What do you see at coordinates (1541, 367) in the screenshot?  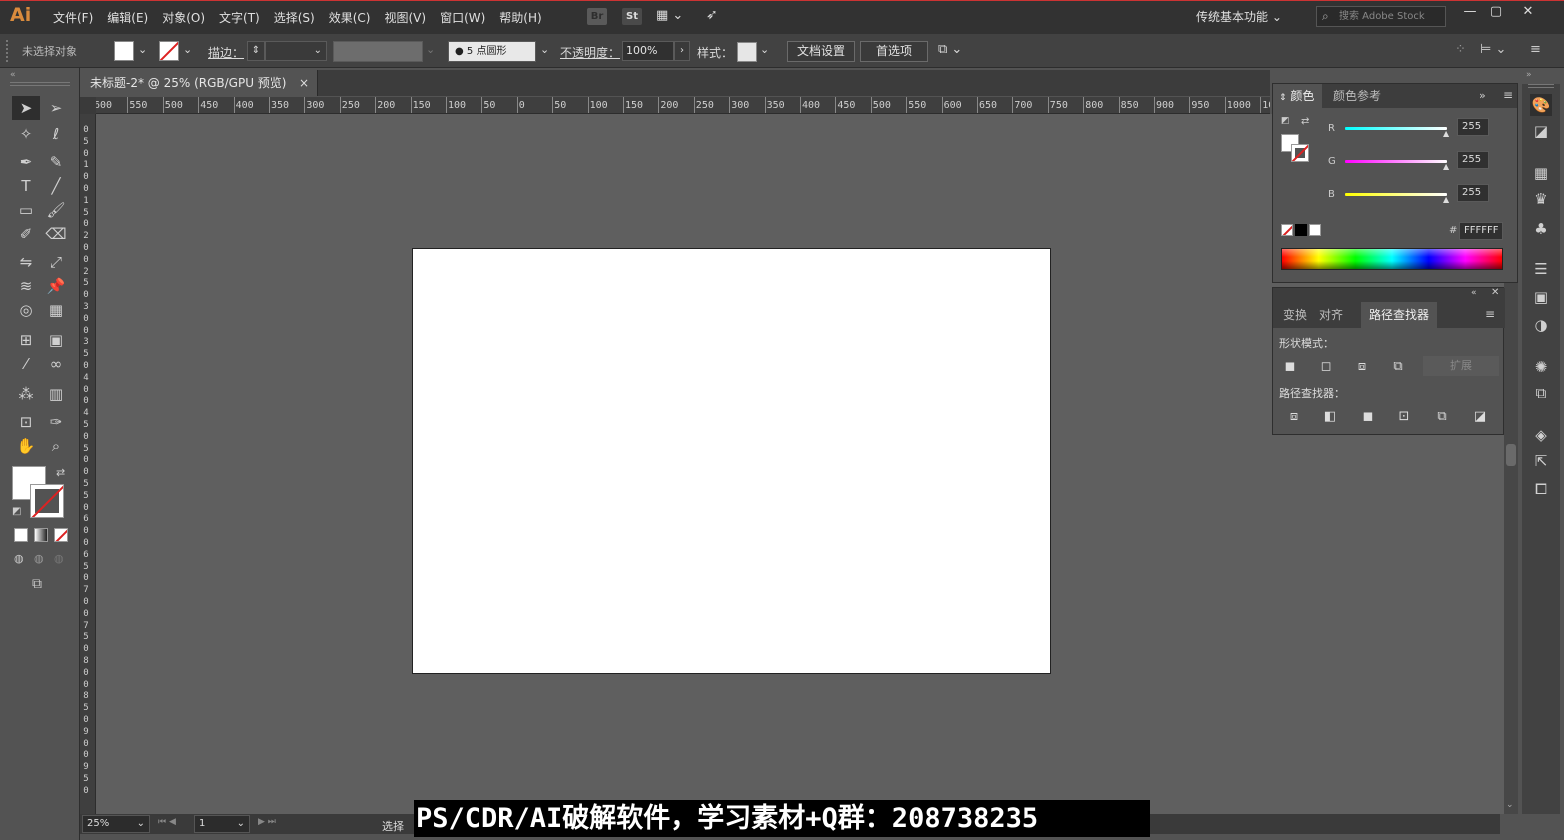 I see `appearance-icon: ✺` at bounding box center [1541, 367].